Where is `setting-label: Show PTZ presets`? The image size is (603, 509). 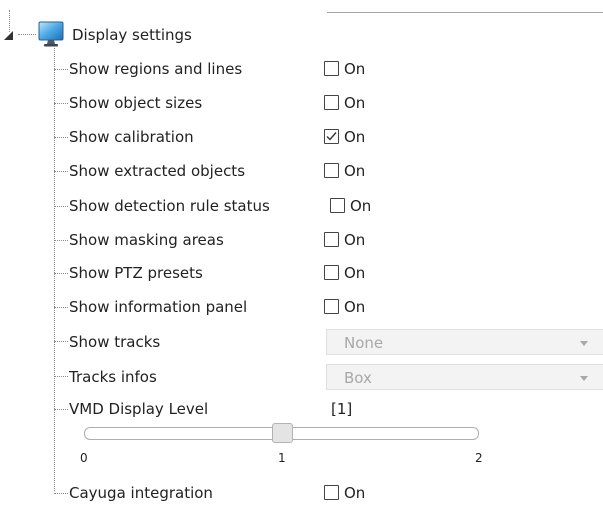 setting-label: Show PTZ presets is located at coordinates (136, 273).